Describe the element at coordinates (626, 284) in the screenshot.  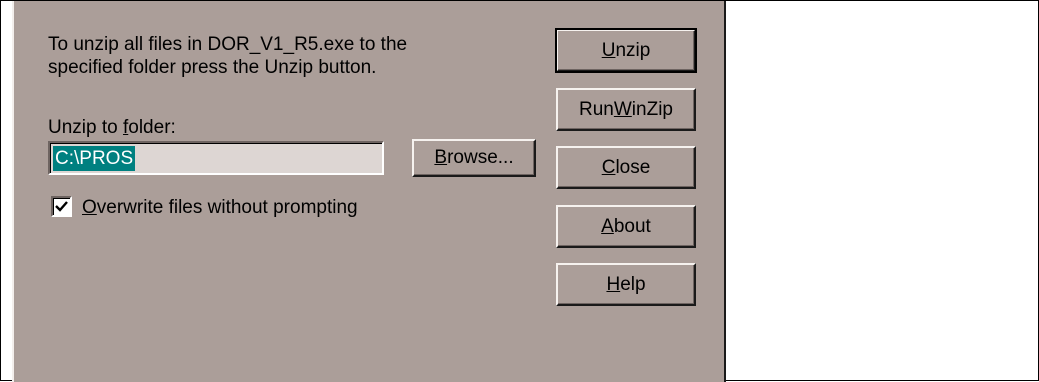
I see `help-button: Help` at that location.